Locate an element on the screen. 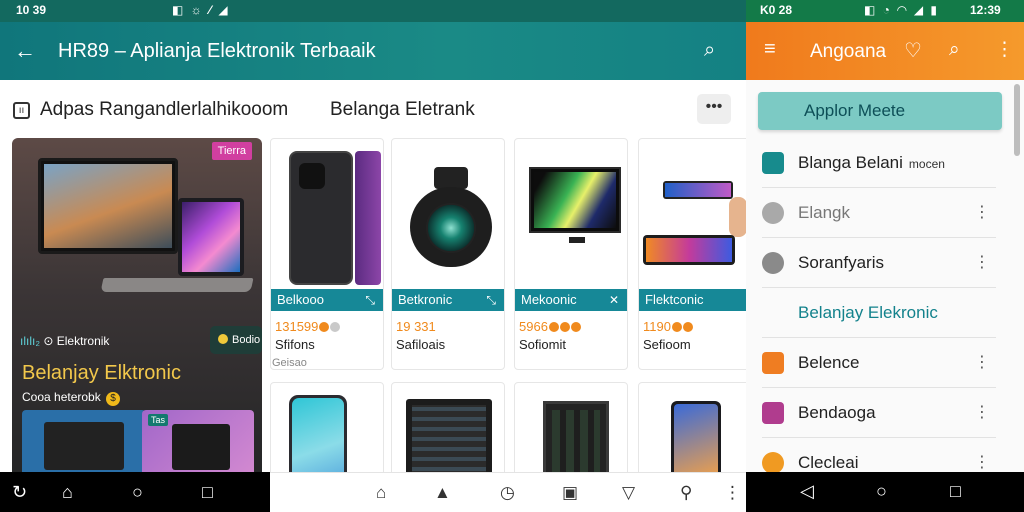 This screenshot has width=1024, height=512. list-item: Blanga Belani mocen is located at coordinates (879, 163).